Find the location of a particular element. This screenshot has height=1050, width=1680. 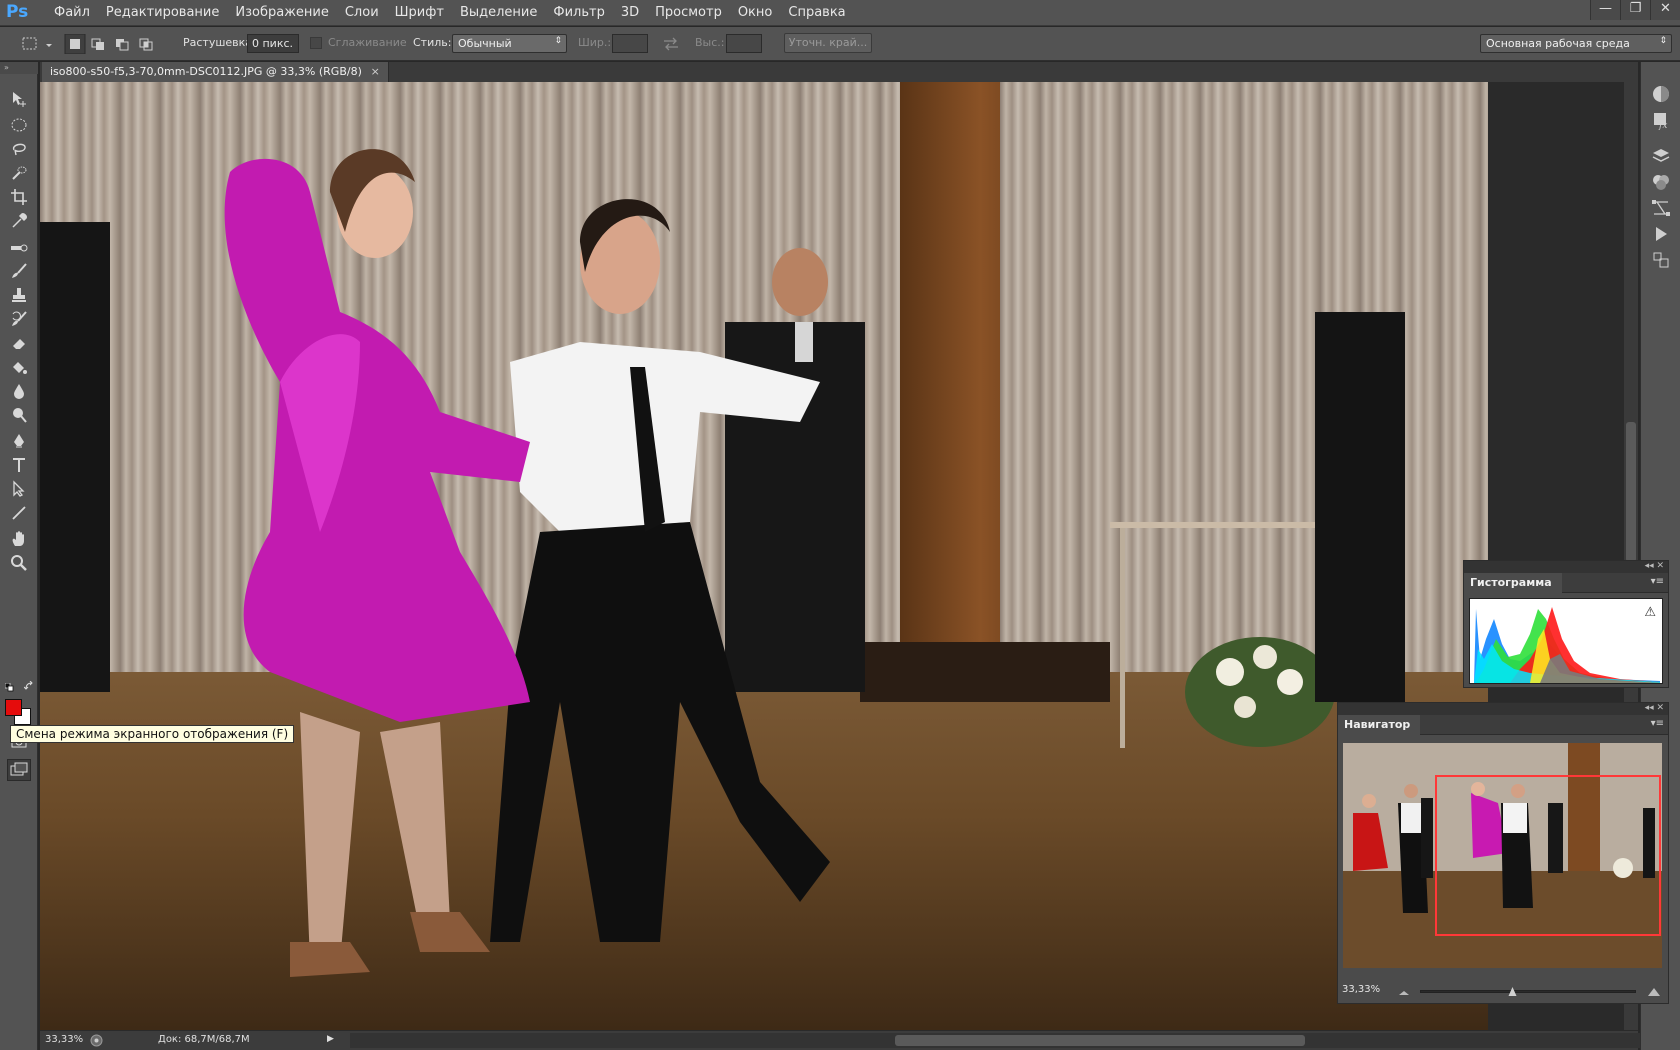

height-input is located at coordinates (744, 43).